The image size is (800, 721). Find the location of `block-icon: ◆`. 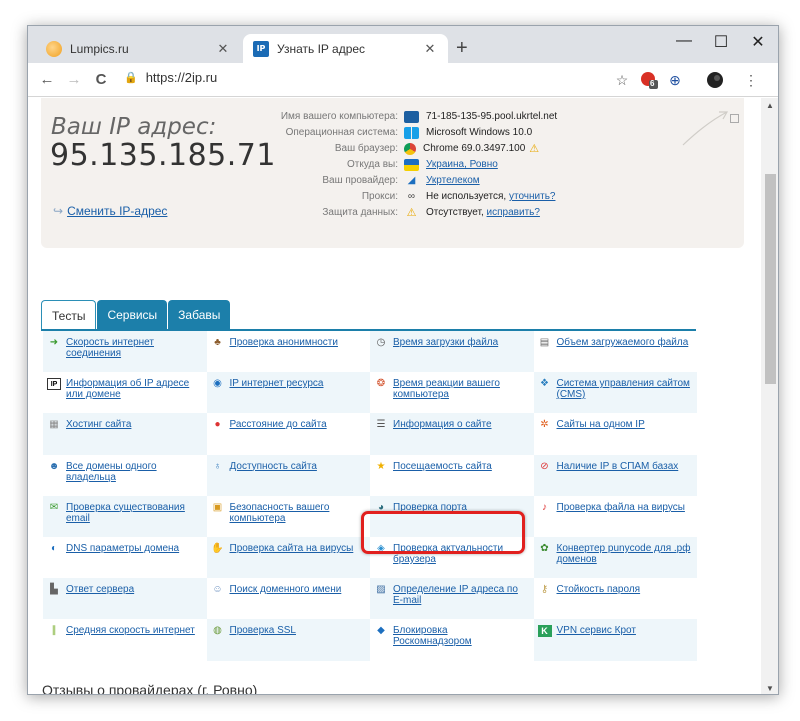

block-icon: ◆ is located at coordinates (381, 631).